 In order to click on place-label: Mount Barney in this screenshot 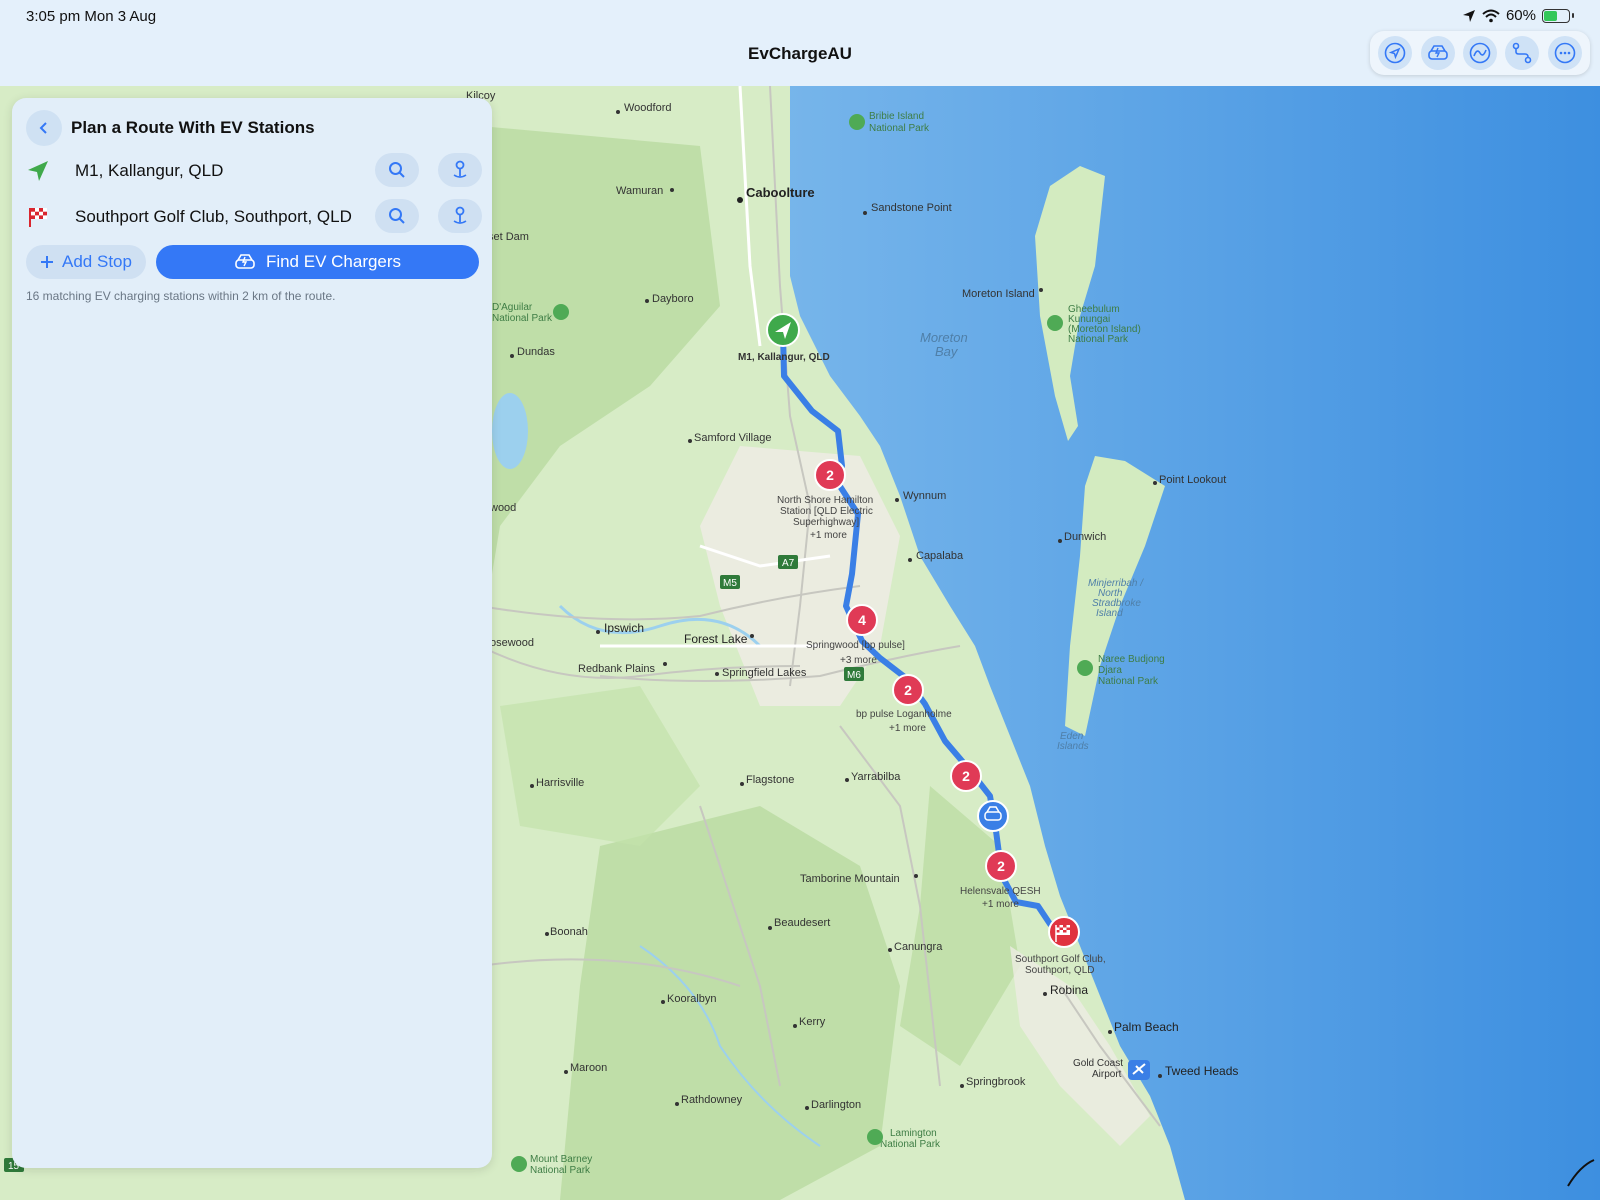, I will do `click(561, 1159)`.